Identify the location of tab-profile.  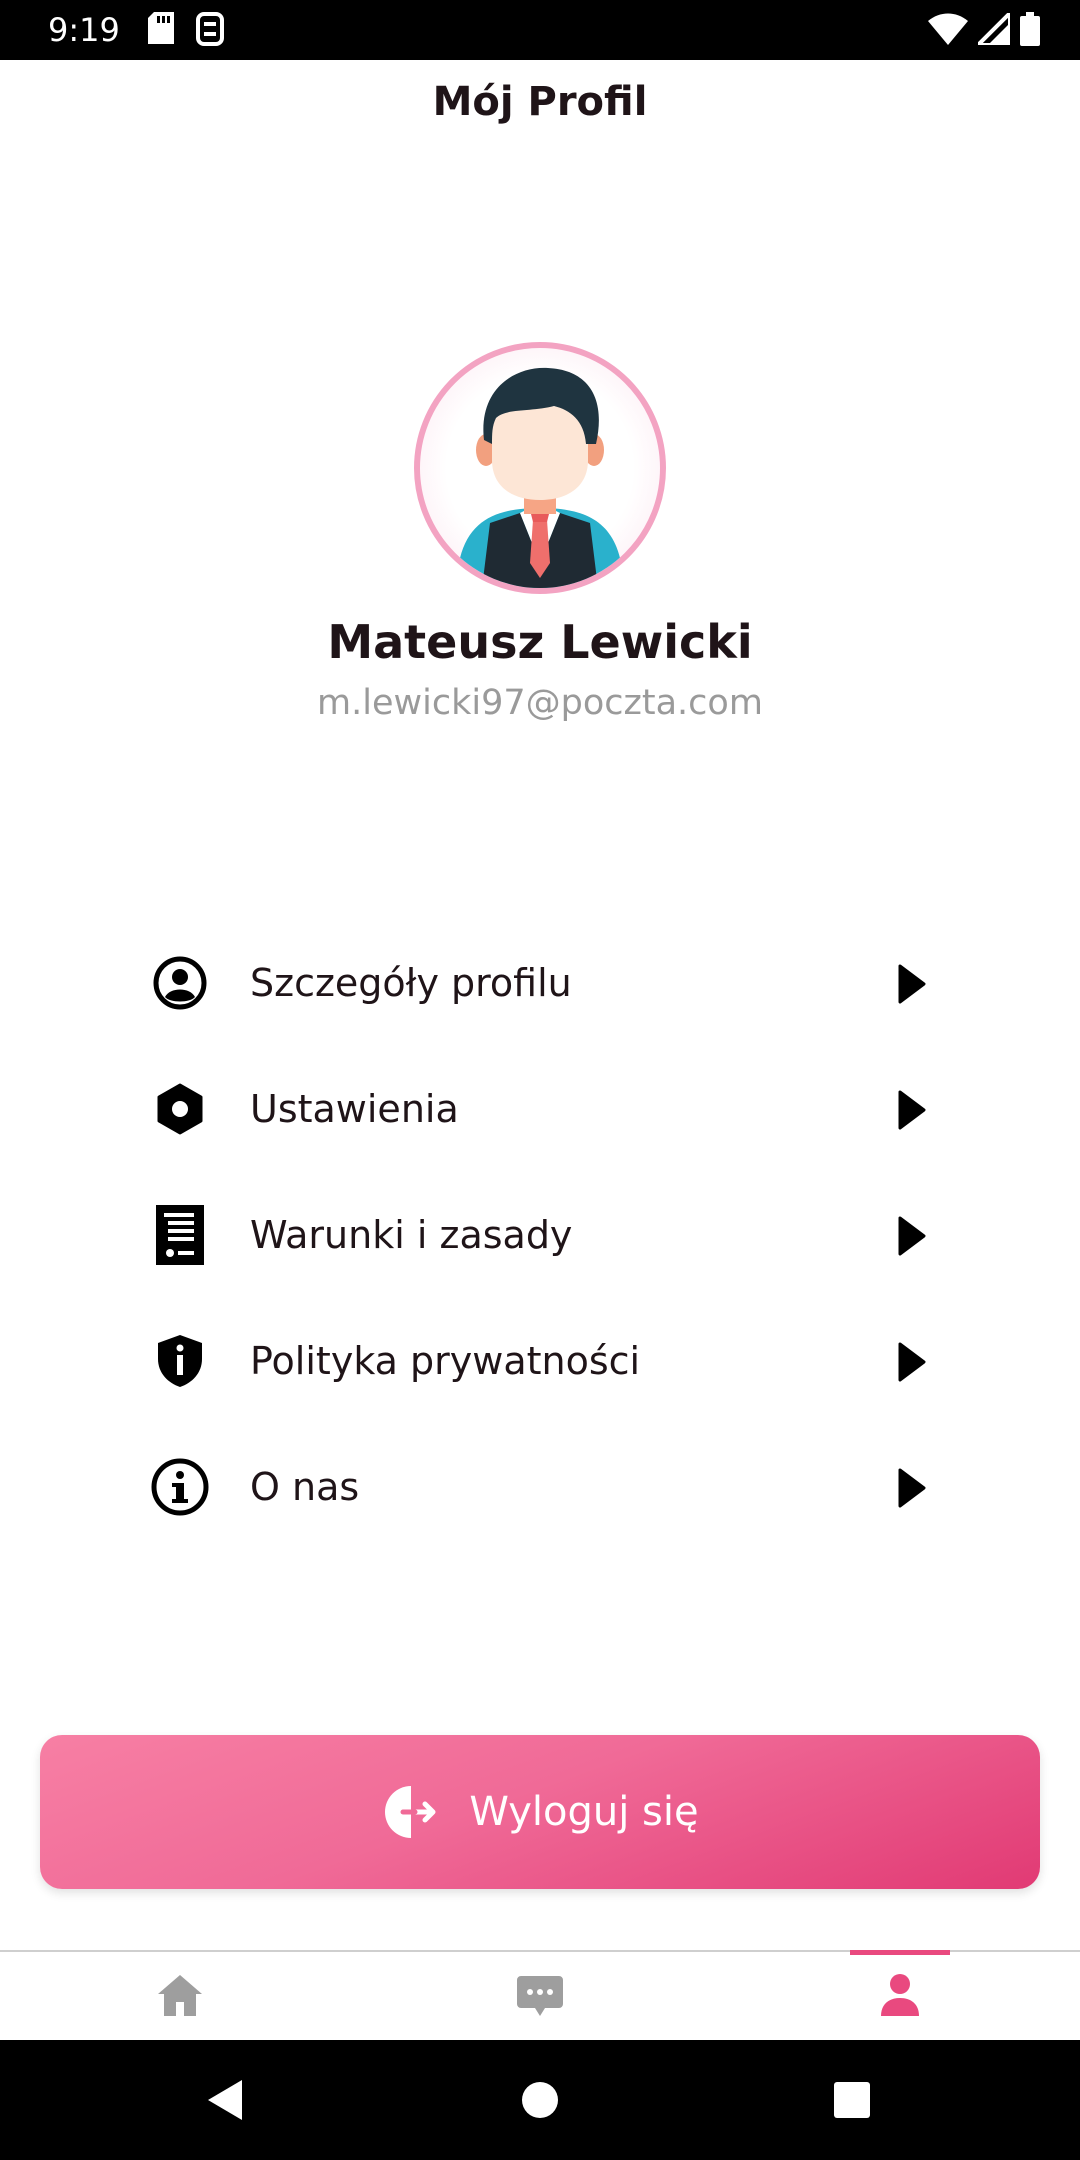
(900, 1996).